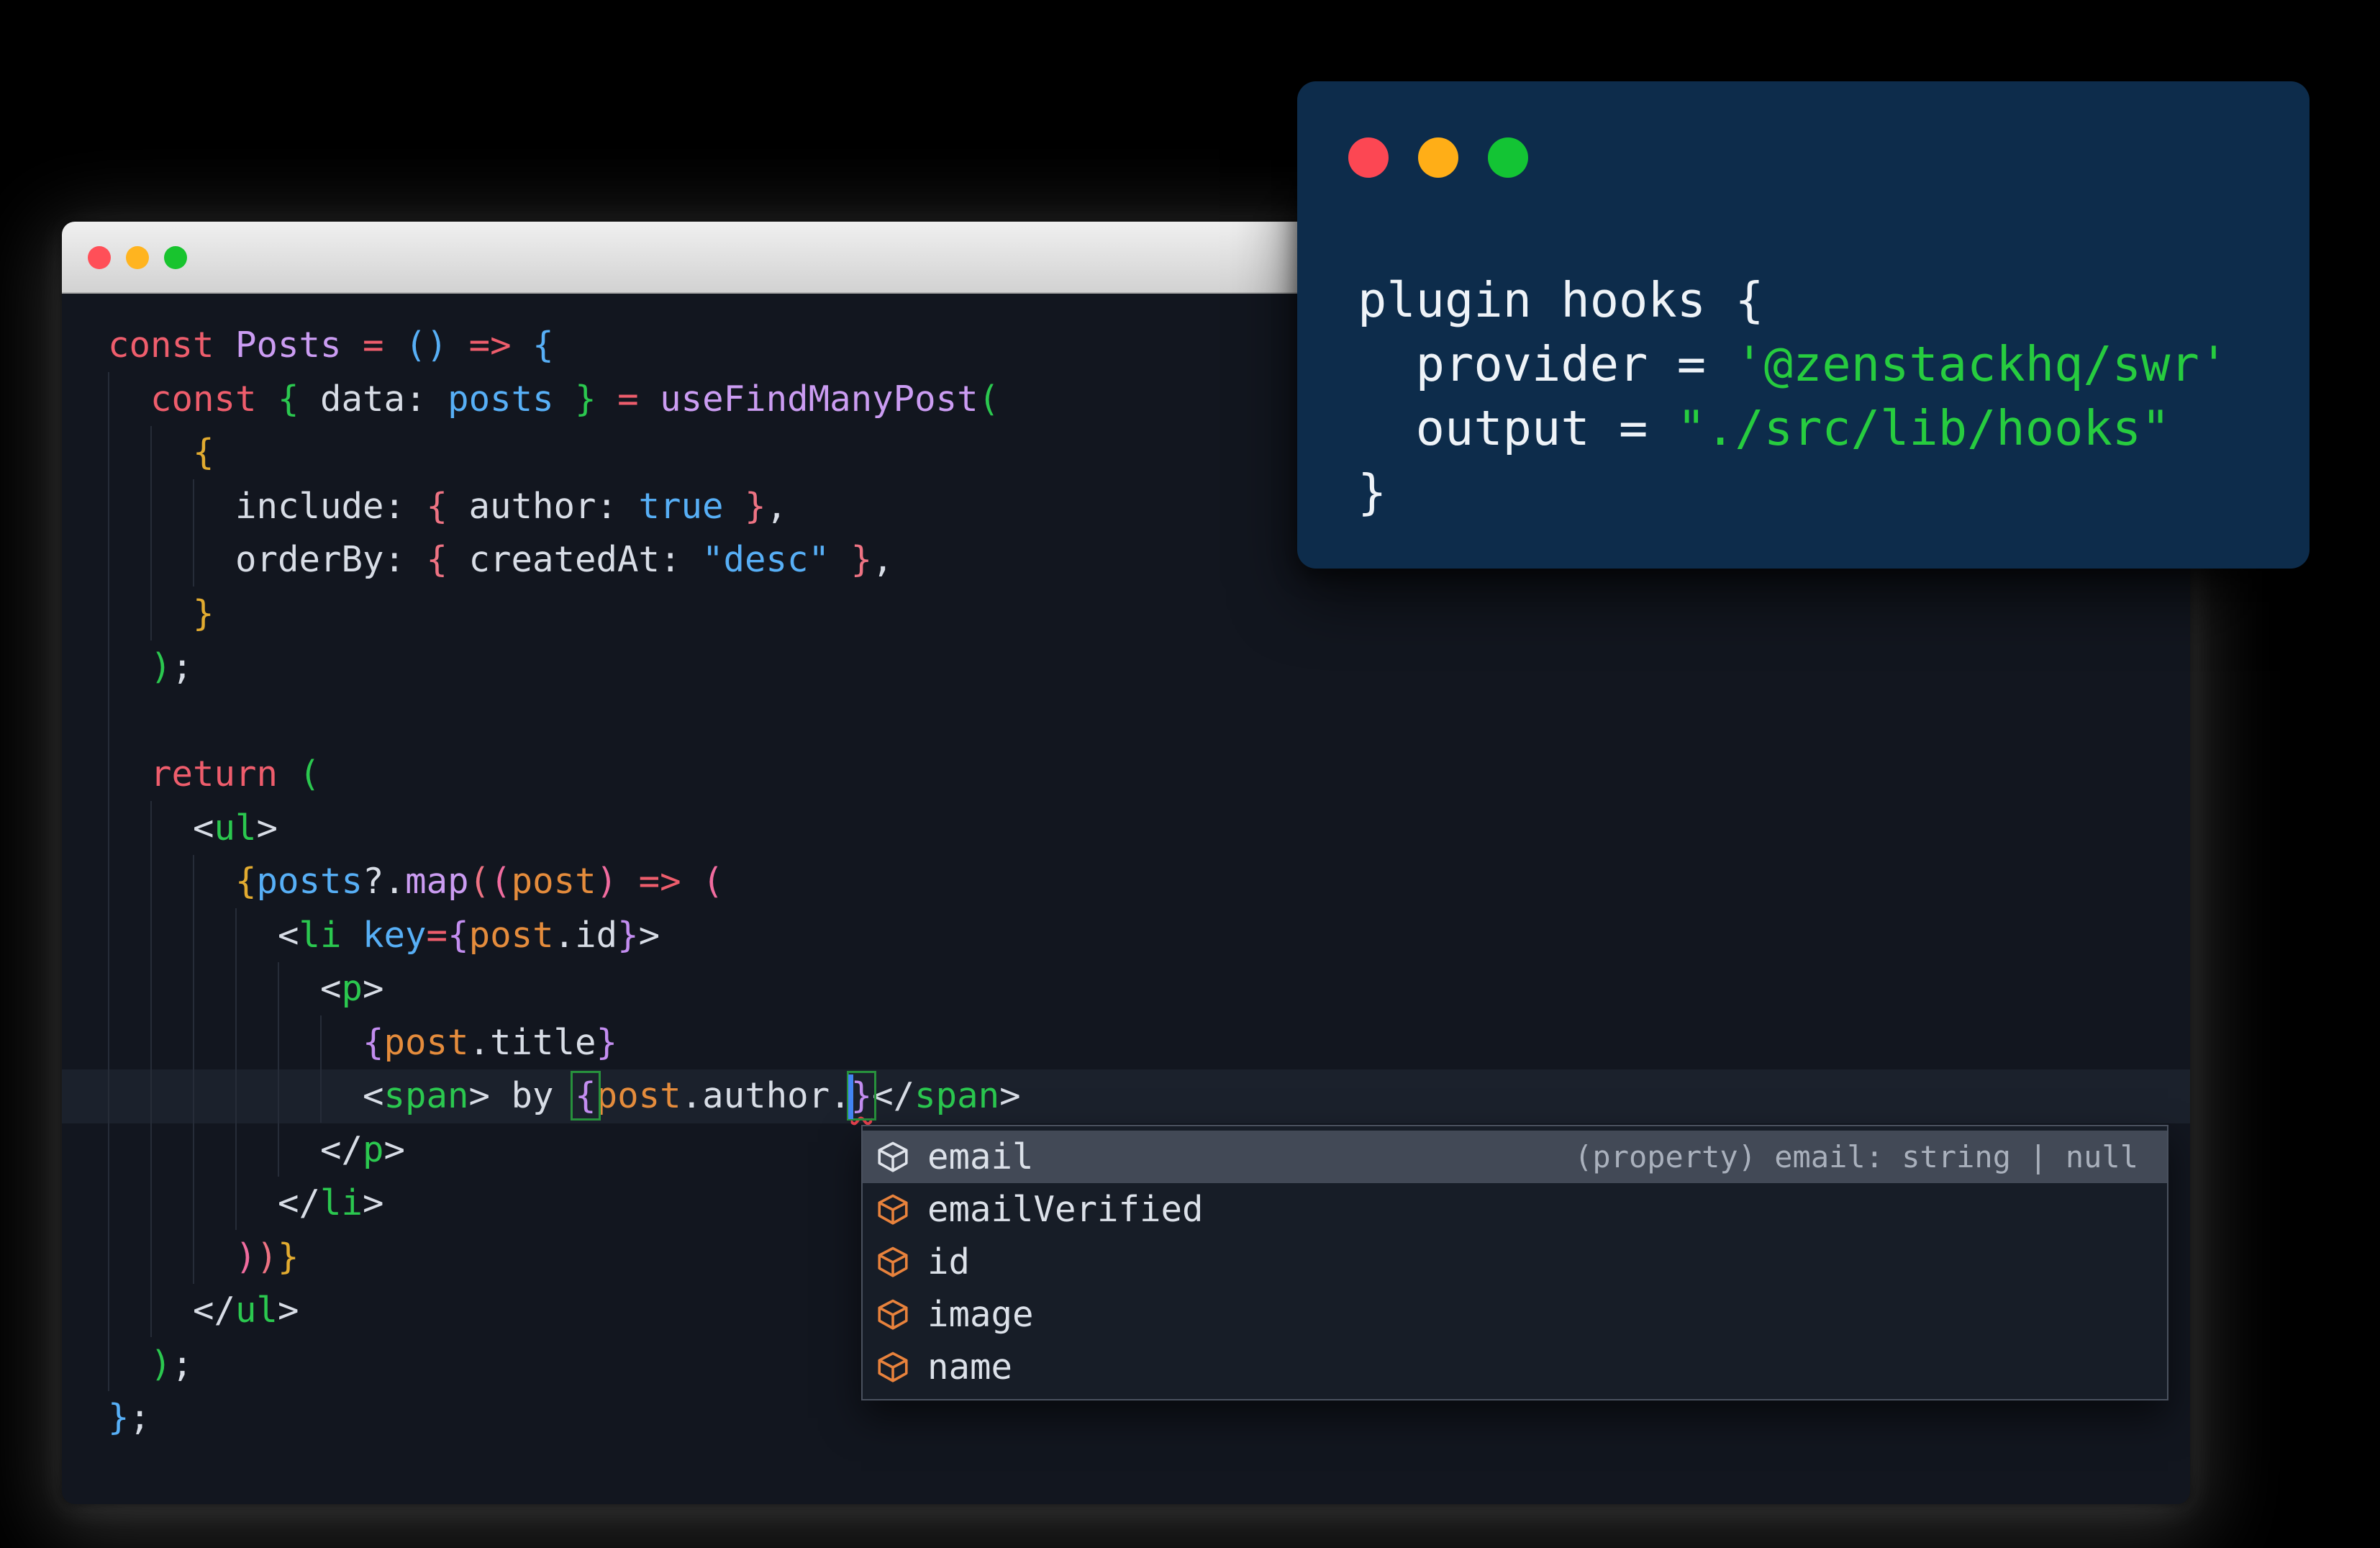  I want to click on code-token: .title, so click(532, 1042).